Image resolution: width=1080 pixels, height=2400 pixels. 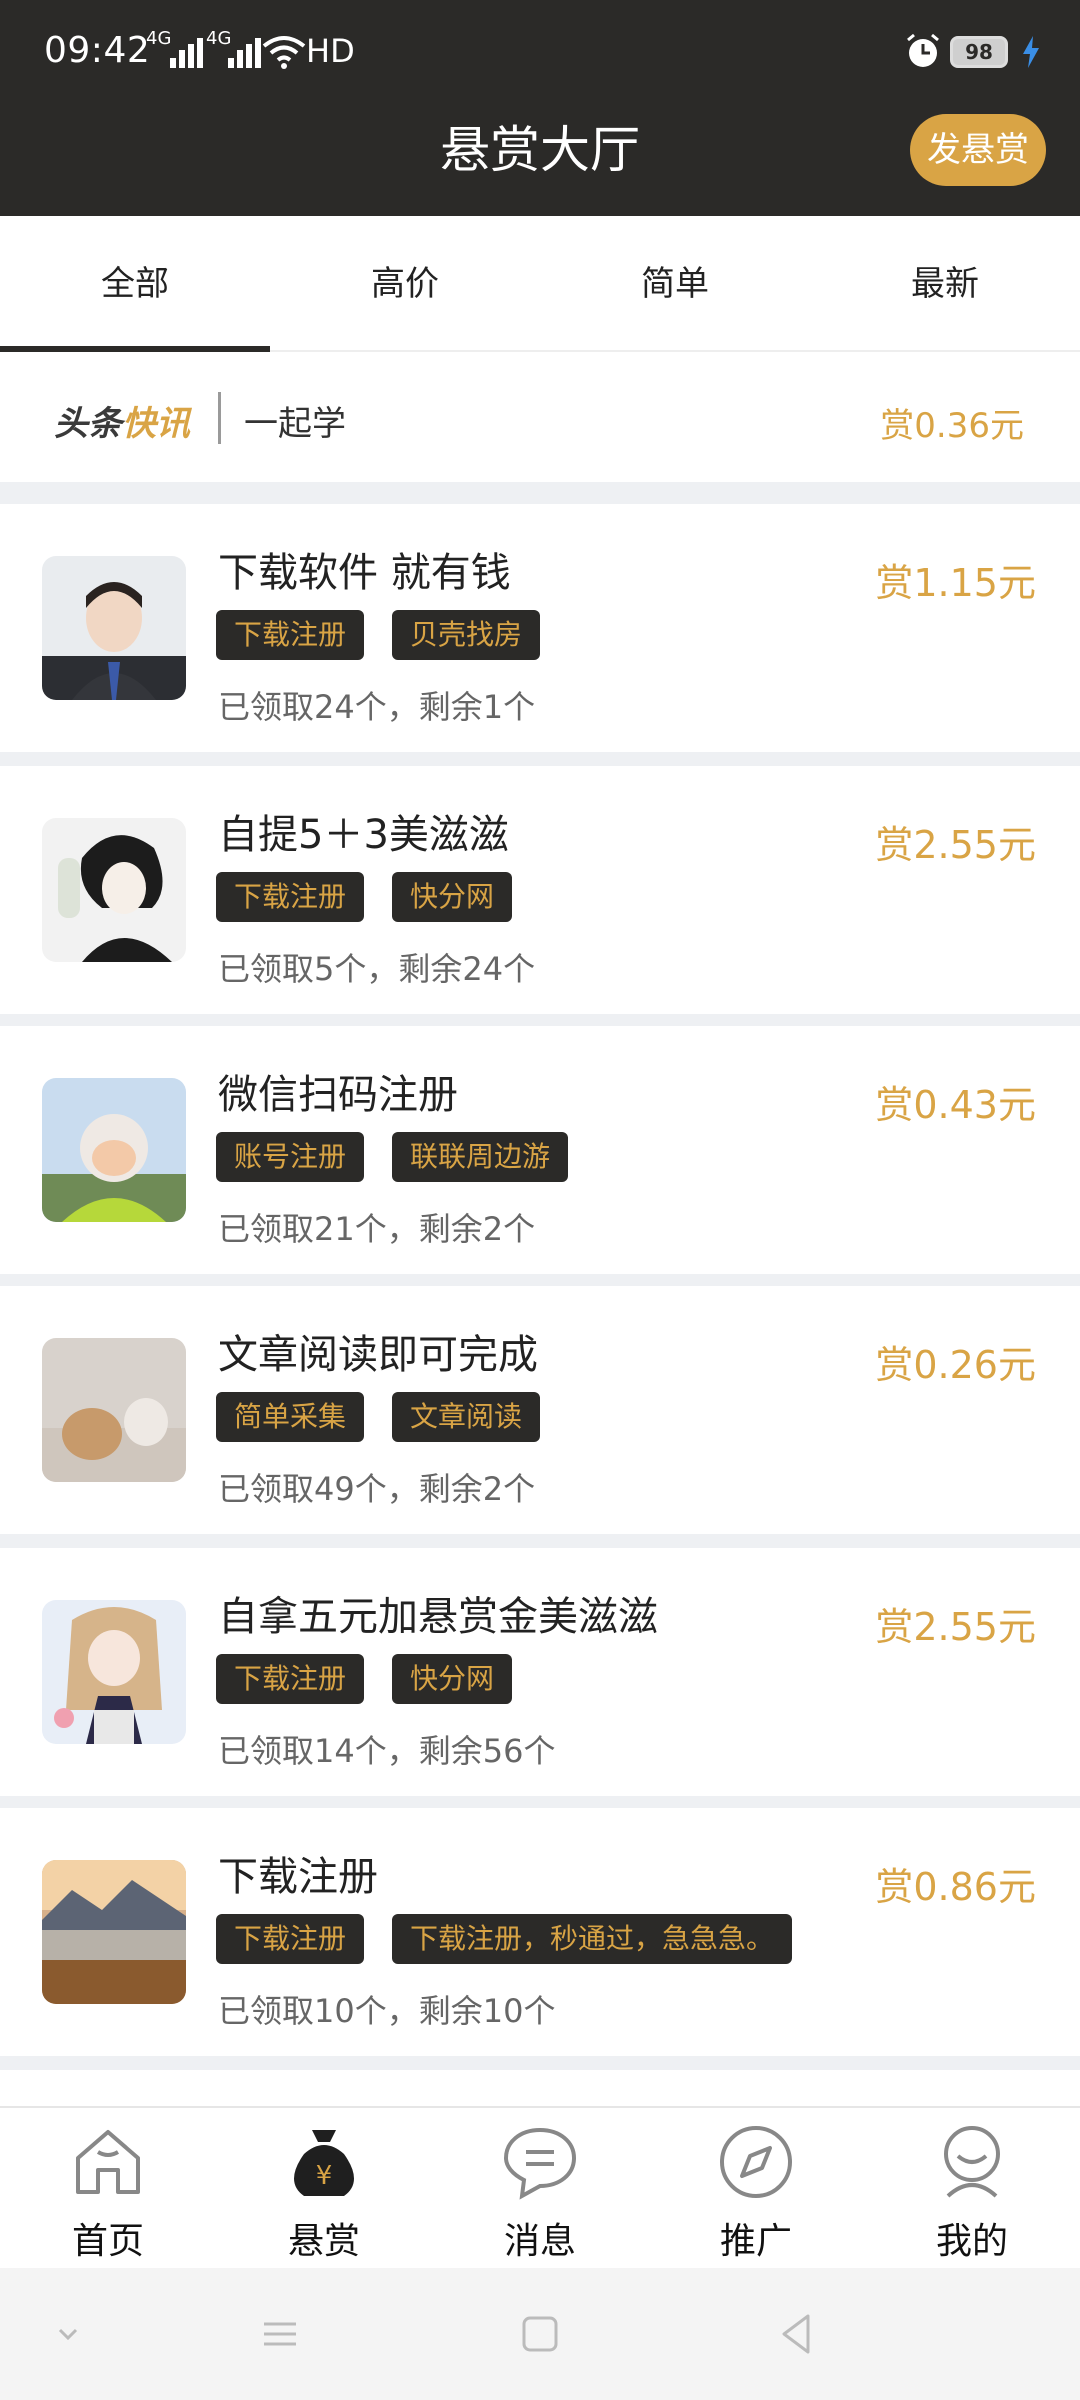 I want to click on task-card-partial, so click(x=540, y=2088).